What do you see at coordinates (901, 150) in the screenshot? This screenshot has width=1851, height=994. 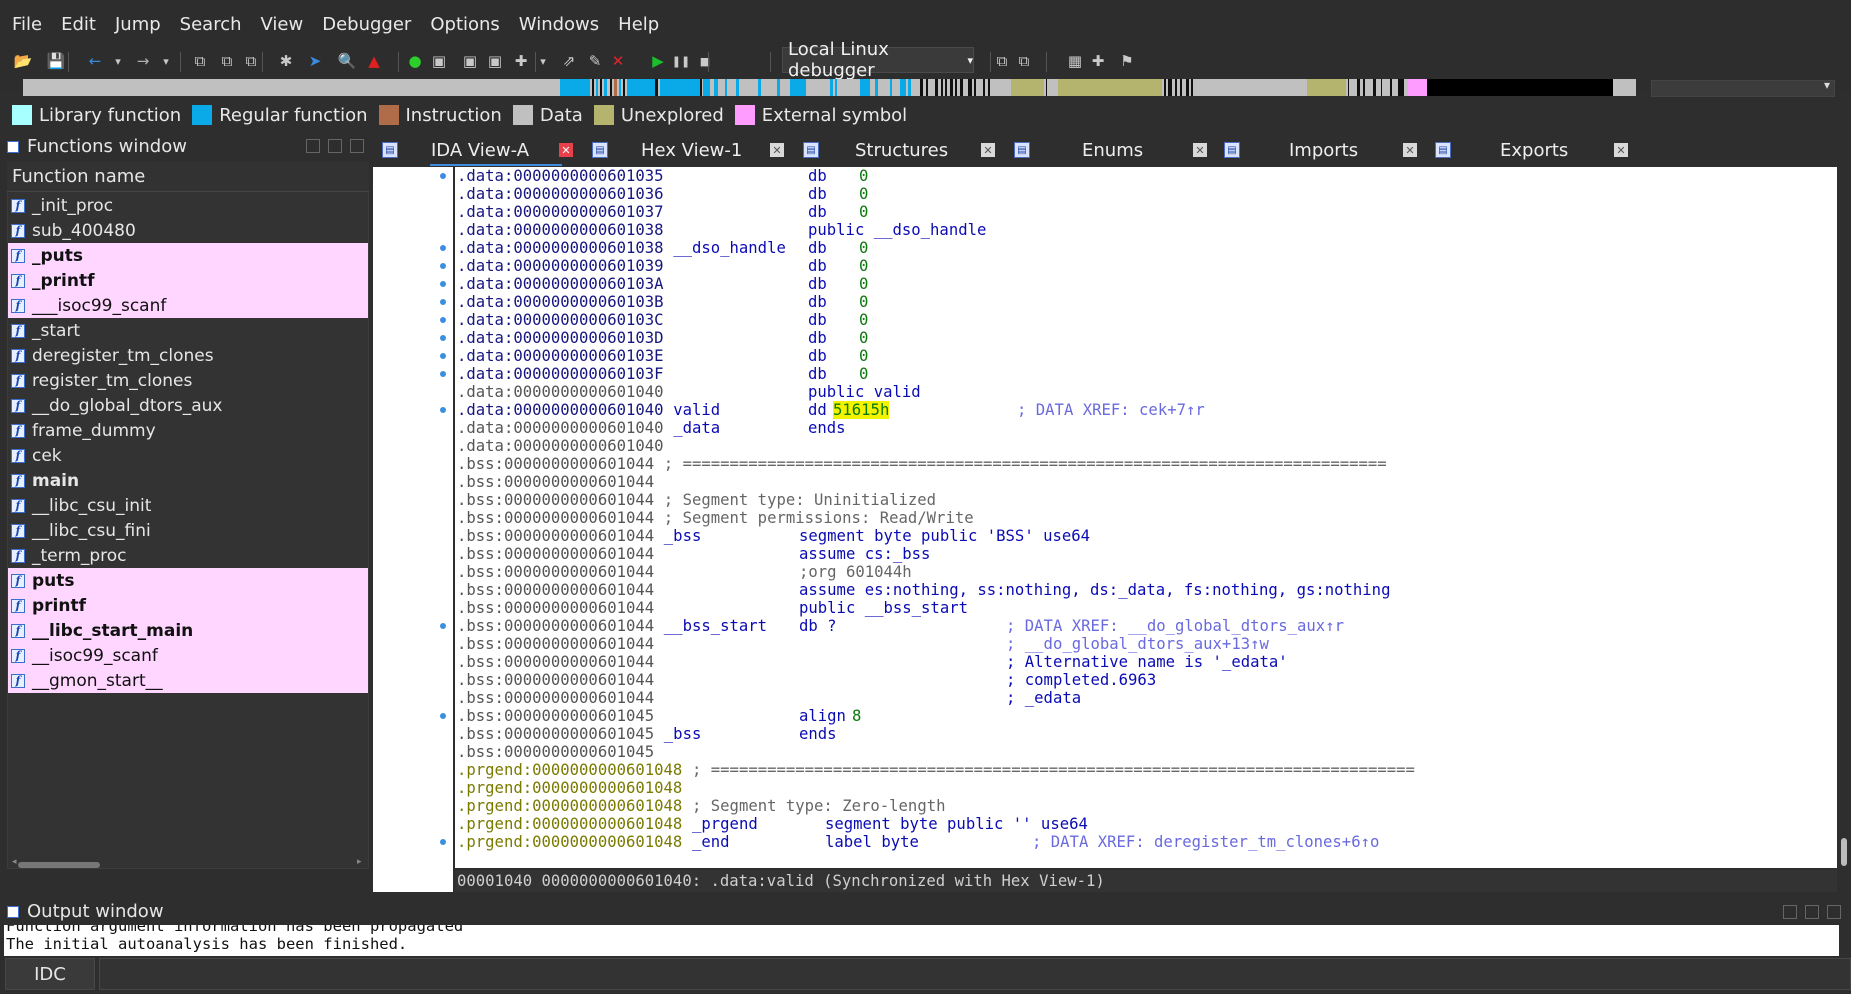 I see `tab-structures: Structures` at bounding box center [901, 150].